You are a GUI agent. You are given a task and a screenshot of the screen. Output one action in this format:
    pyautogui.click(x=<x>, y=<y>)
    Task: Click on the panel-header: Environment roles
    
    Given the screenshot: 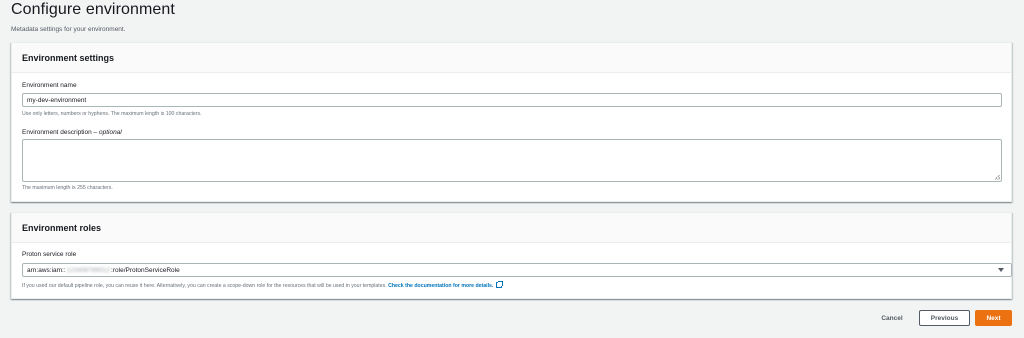 What is the action you would take?
    pyautogui.click(x=511, y=228)
    